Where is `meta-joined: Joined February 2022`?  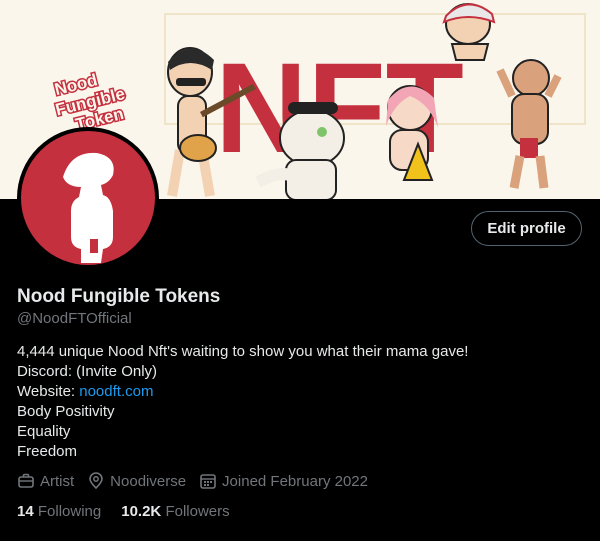
meta-joined: Joined February 2022 is located at coordinates (283, 481).